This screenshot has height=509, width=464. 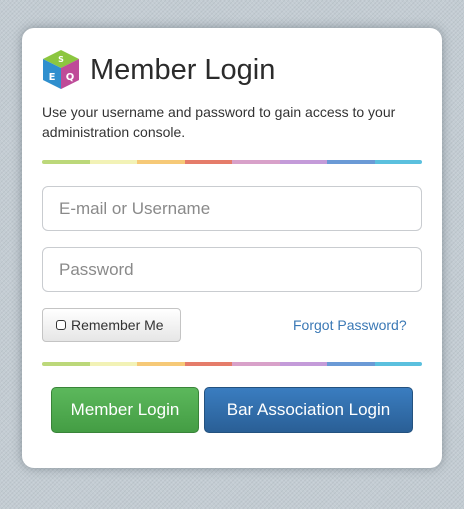 I want to click on remember-me-checkbox, so click(x=61, y=325).